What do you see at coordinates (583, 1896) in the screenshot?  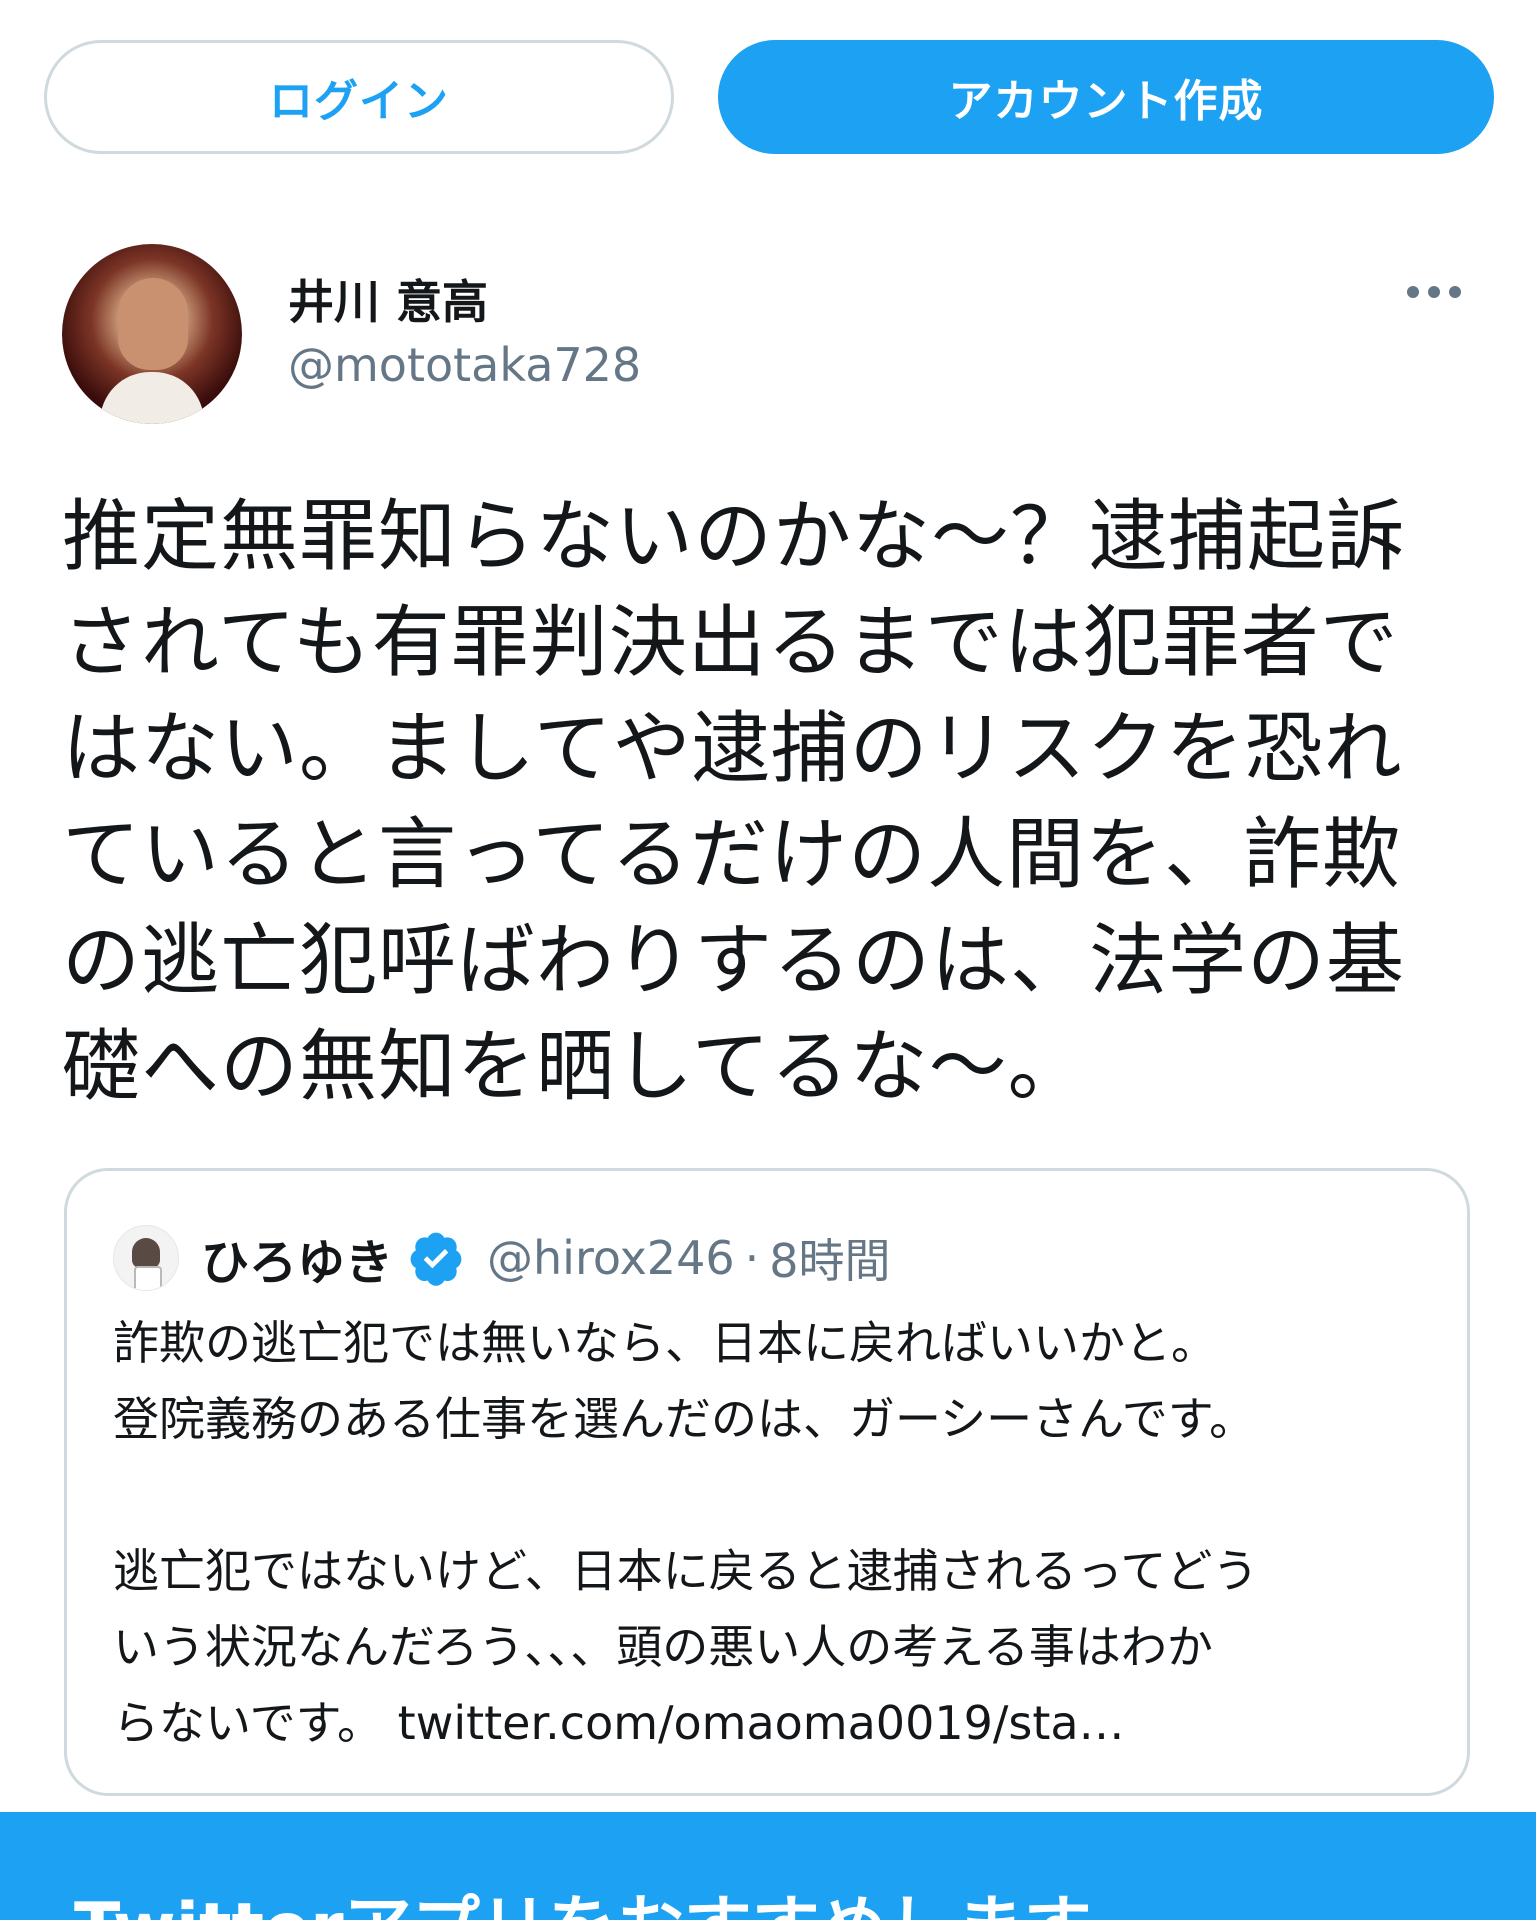 I see `app-promo-text: Twitterアプリをおすすめします` at bounding box center [583, 1896].